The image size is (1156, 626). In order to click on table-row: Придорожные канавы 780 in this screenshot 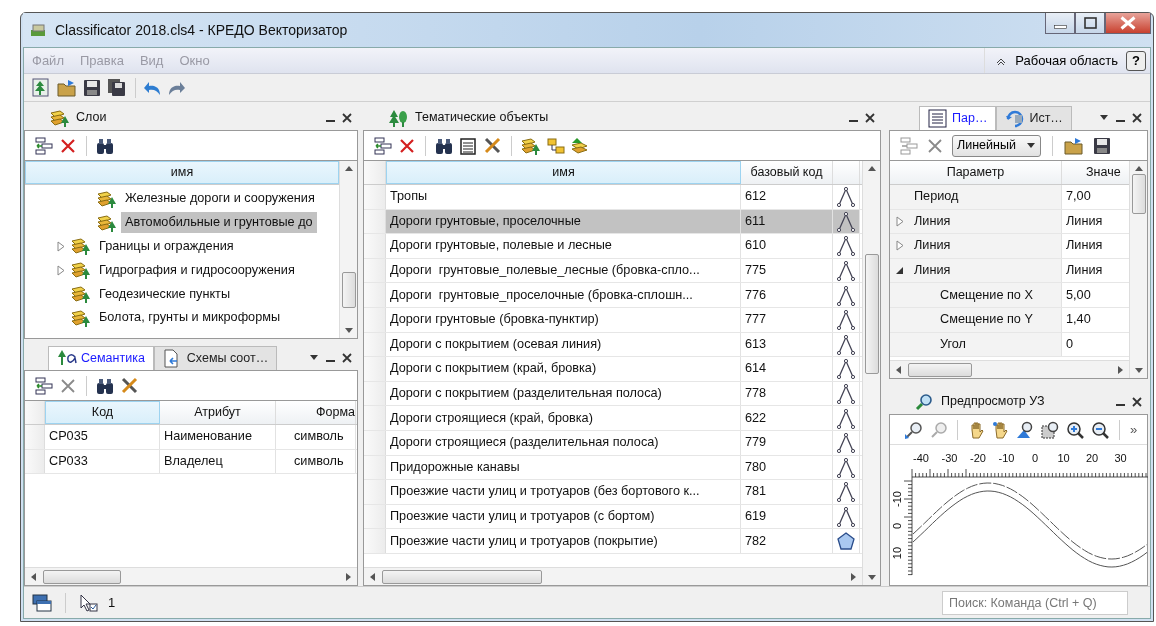, I will do `click(613, 468)`.